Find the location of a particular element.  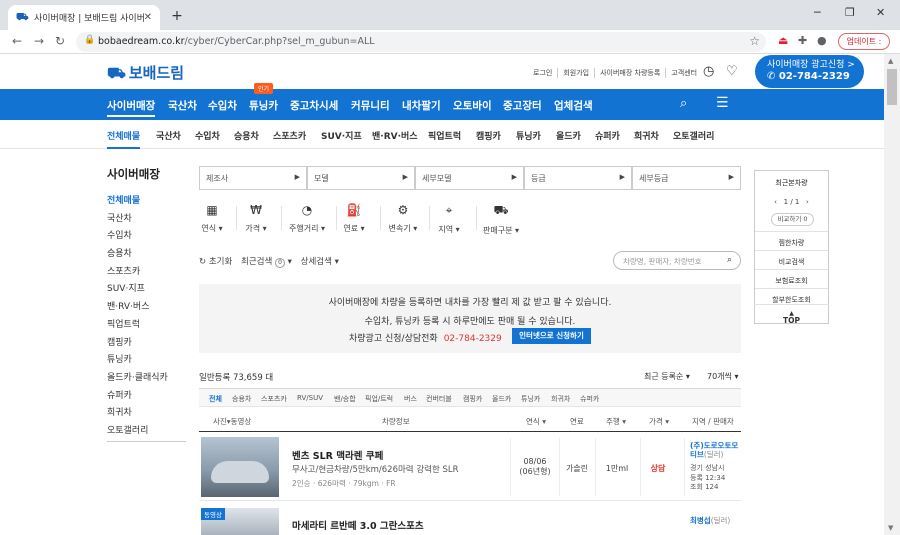

seller-name: 최병섭(딜러) is located at coordinates (710, 520).